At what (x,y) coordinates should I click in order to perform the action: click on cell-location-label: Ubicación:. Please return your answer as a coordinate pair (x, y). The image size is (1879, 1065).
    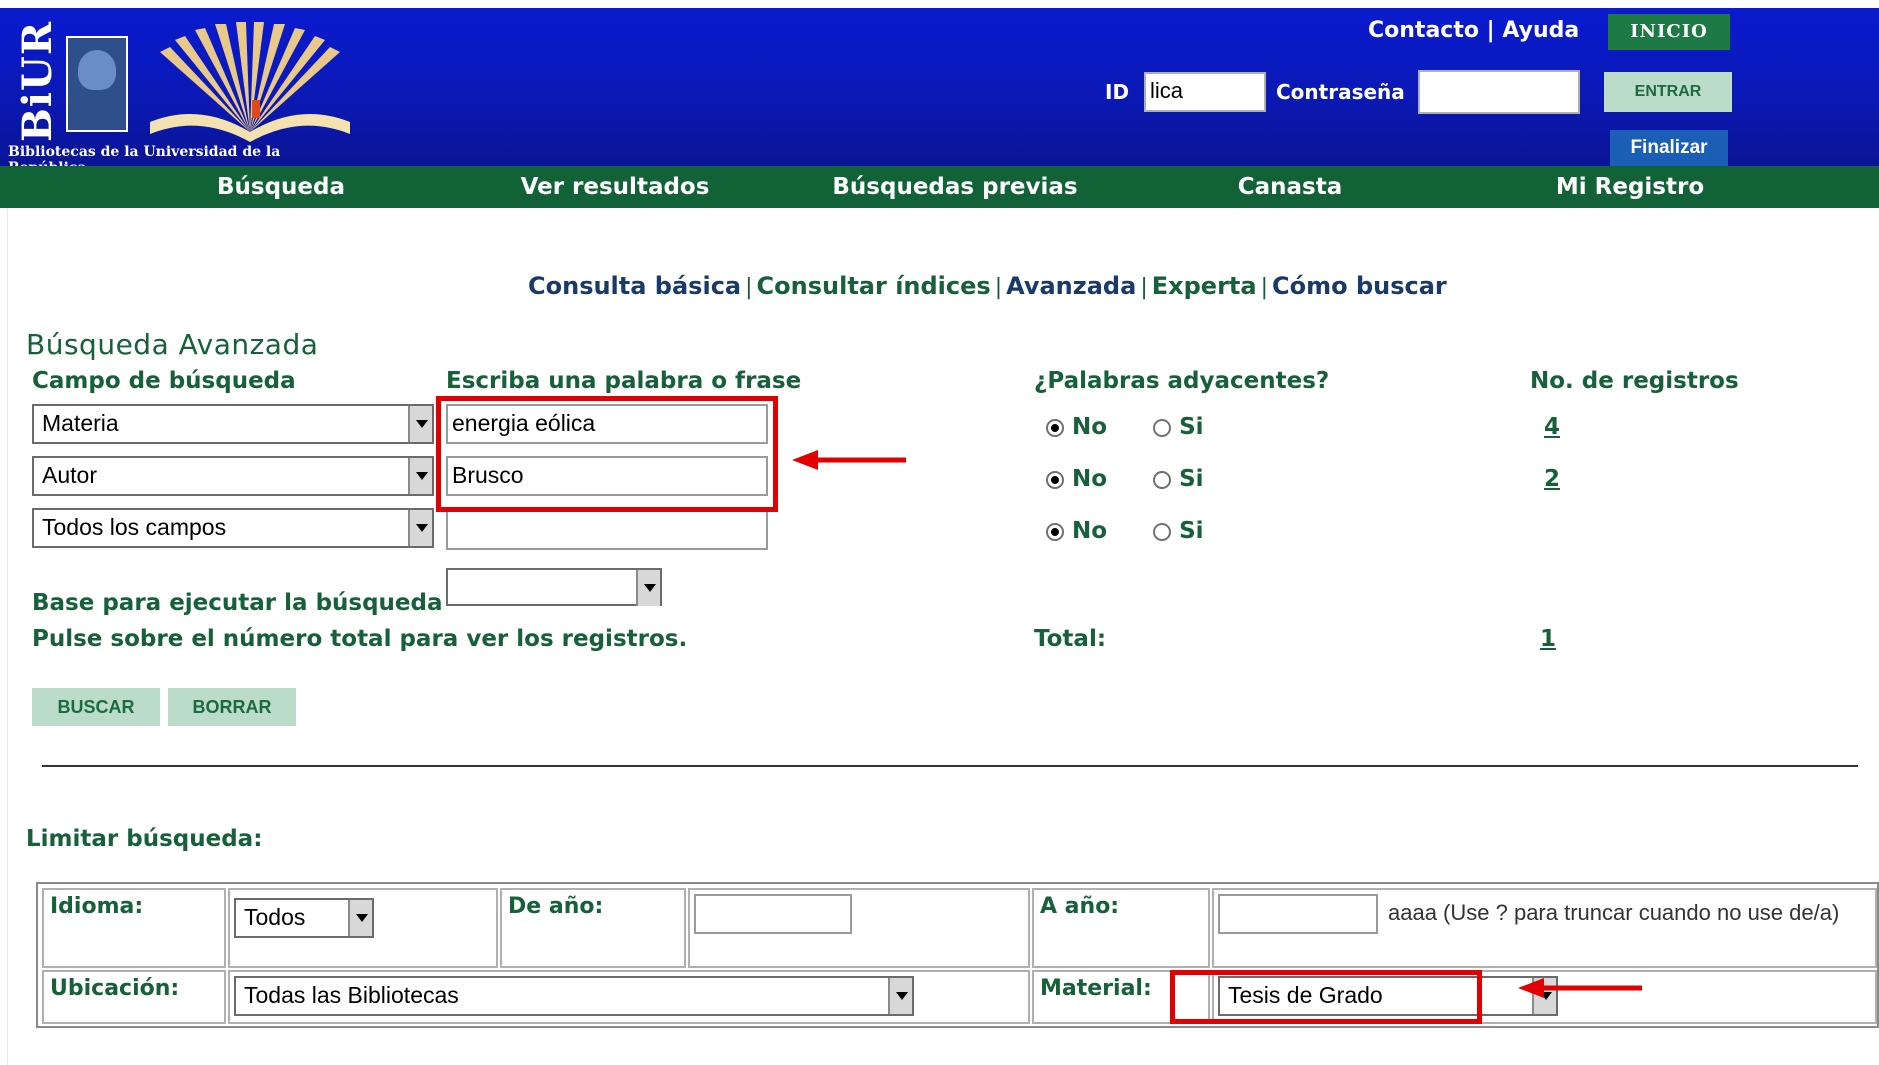
    Looking at the image, I should click on (134, 997).